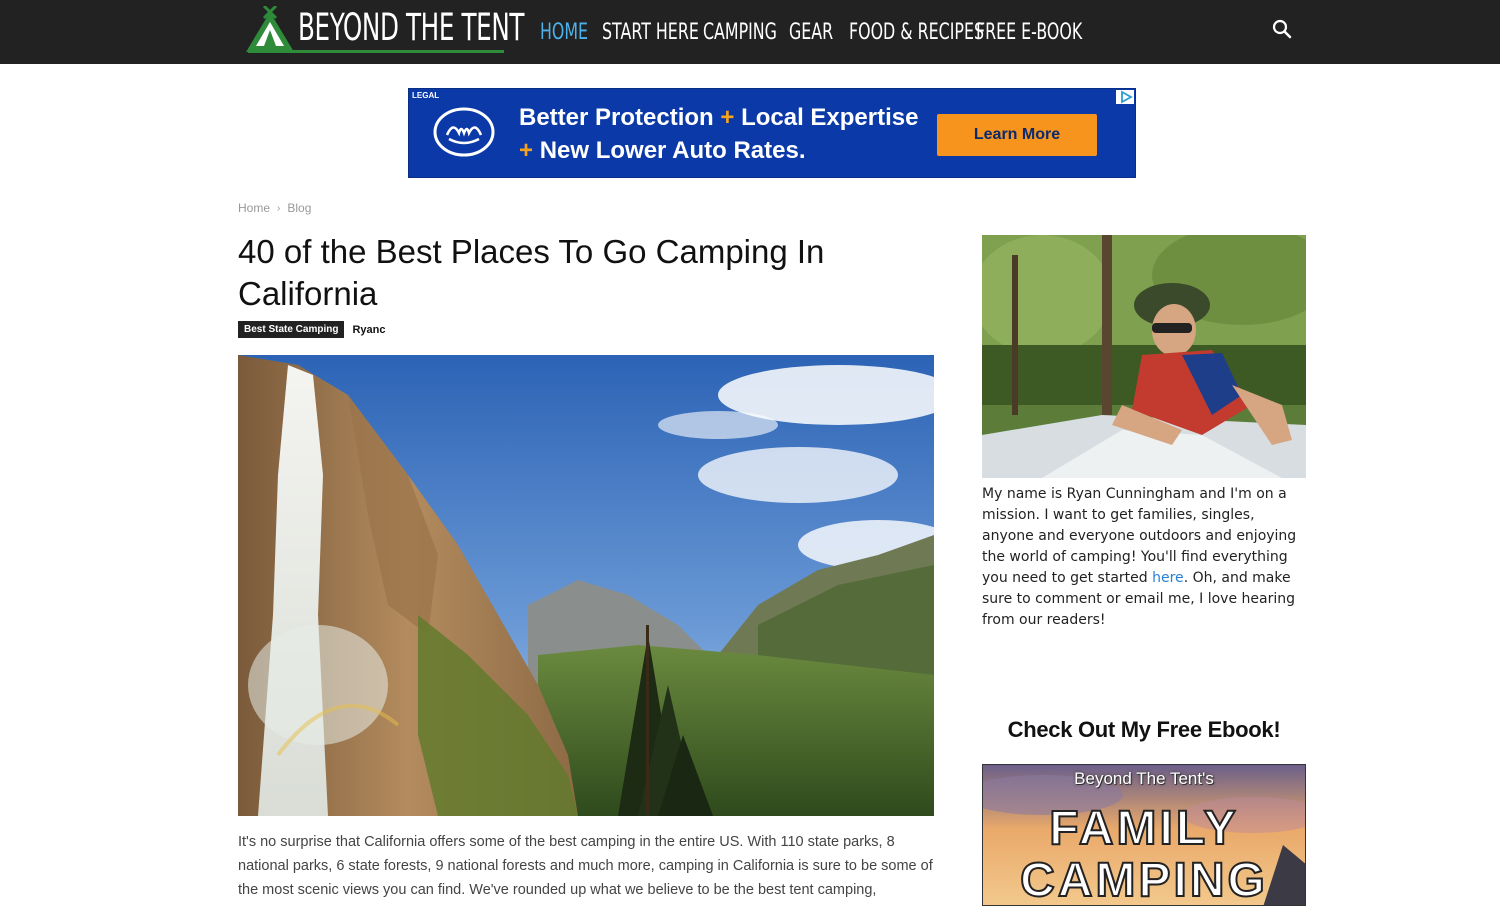 This screenshot has height=906, width=1500. I want to click on nav-free-ebook: FREE E-BOOK, so click(1029, 32).